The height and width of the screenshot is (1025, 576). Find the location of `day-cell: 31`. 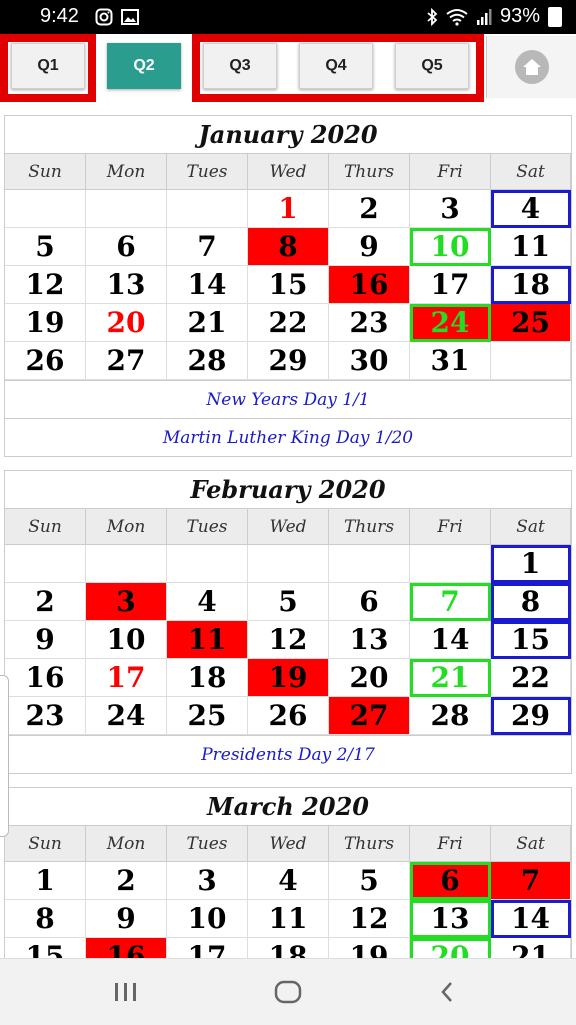

day-cell: 31 is located at coordinates (450, 361).